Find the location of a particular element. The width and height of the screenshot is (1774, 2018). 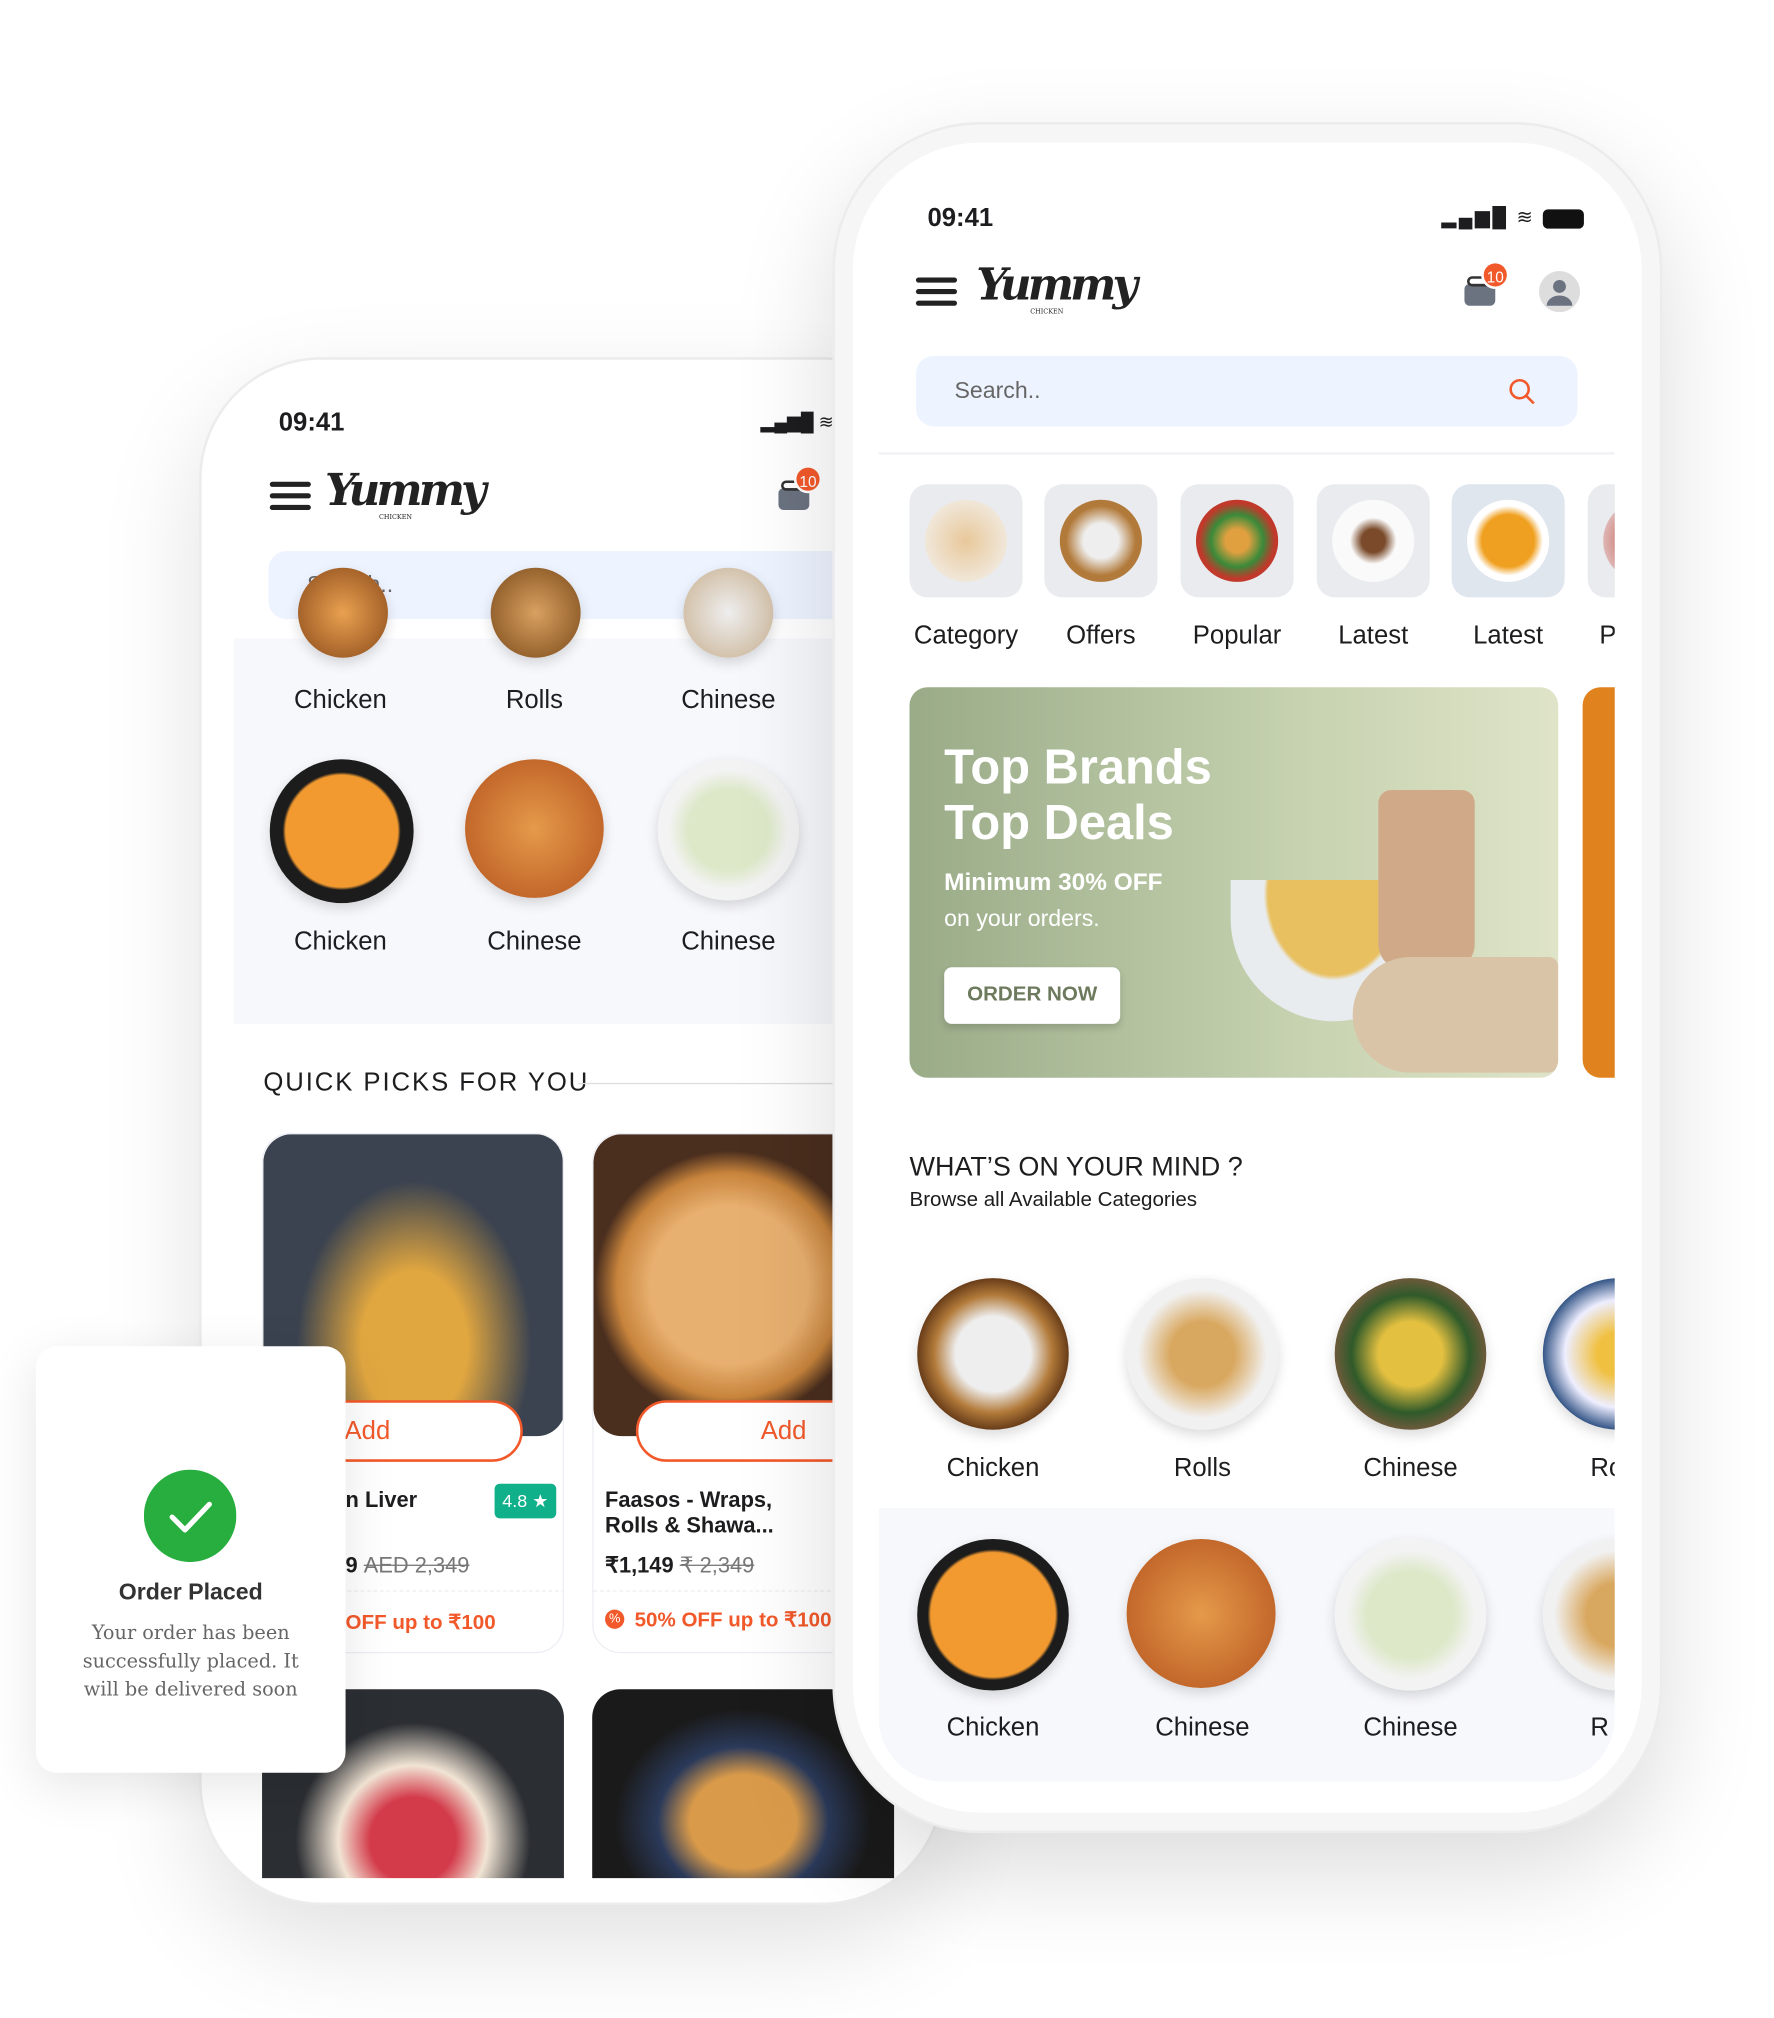

rating-badge: 4.8 ★ is located at coordinates (525, 1501).